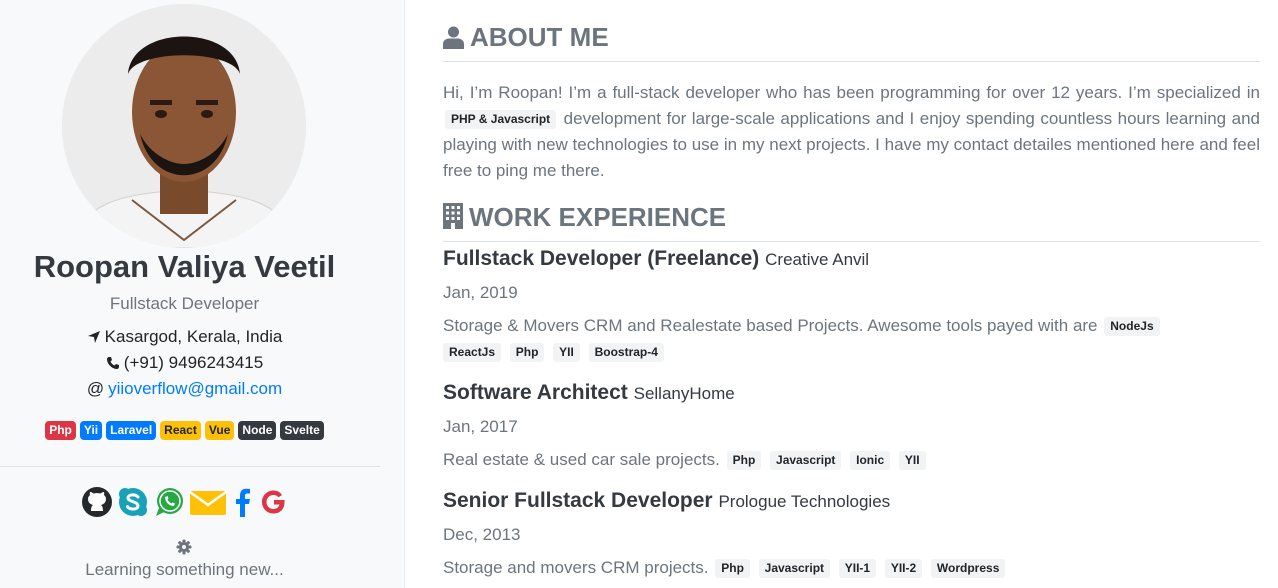  What do you see at coordinates (968, 568) in the screenshot?
I see `tech-tag: Wordpress` at bounding box center [968, 568].